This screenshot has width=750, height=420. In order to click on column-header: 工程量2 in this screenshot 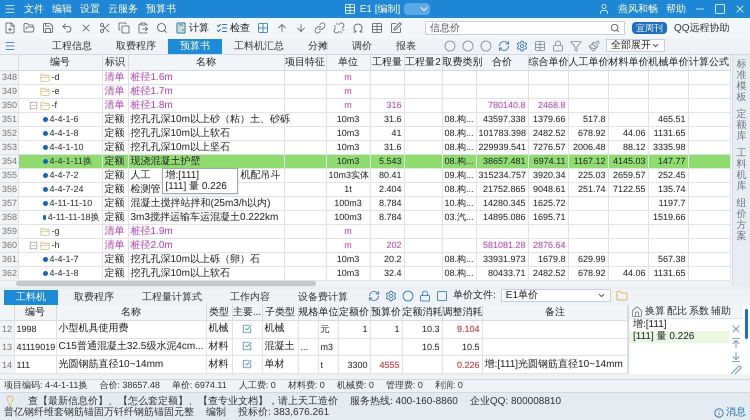, I will do `click(423, 62)`.